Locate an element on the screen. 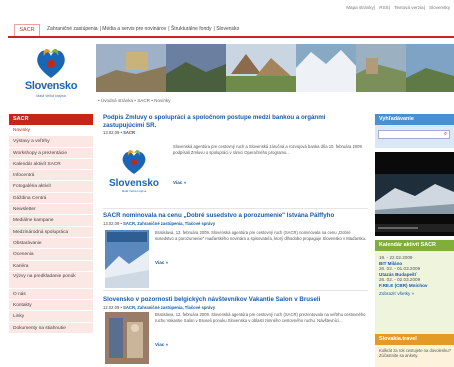 The width and height of the screenshot is (454, 367). travel-heading: Slovakia.travel is located at coordinates (414, 339).